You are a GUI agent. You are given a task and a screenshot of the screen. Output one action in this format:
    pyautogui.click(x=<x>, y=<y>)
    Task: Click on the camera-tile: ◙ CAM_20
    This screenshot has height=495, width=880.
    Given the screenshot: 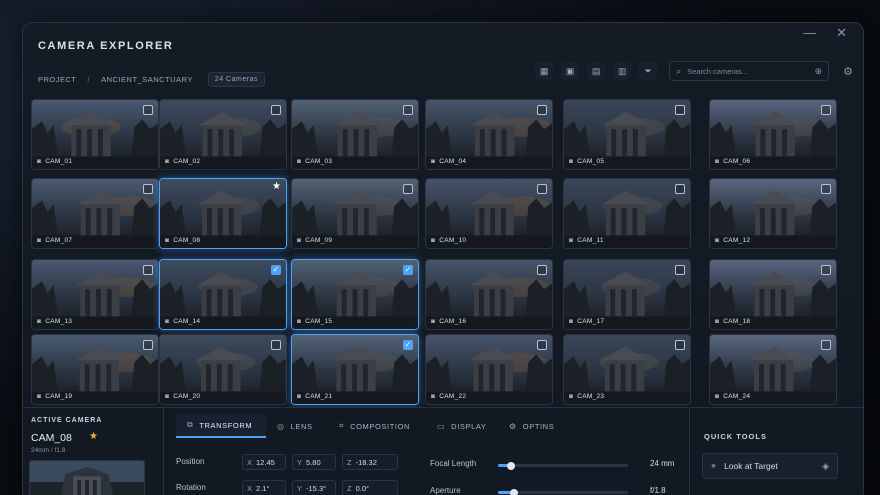 What is the action you would take?
    pyautogui.click(x=223, y=369)
    